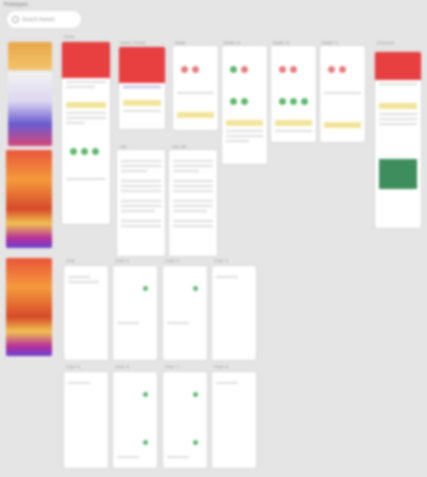 The height and width of the screenshot is (477, 427). What do you see at coordinates (15, 19) in the screenshot?
I see `search-icon` at bounding box center [15, 19].